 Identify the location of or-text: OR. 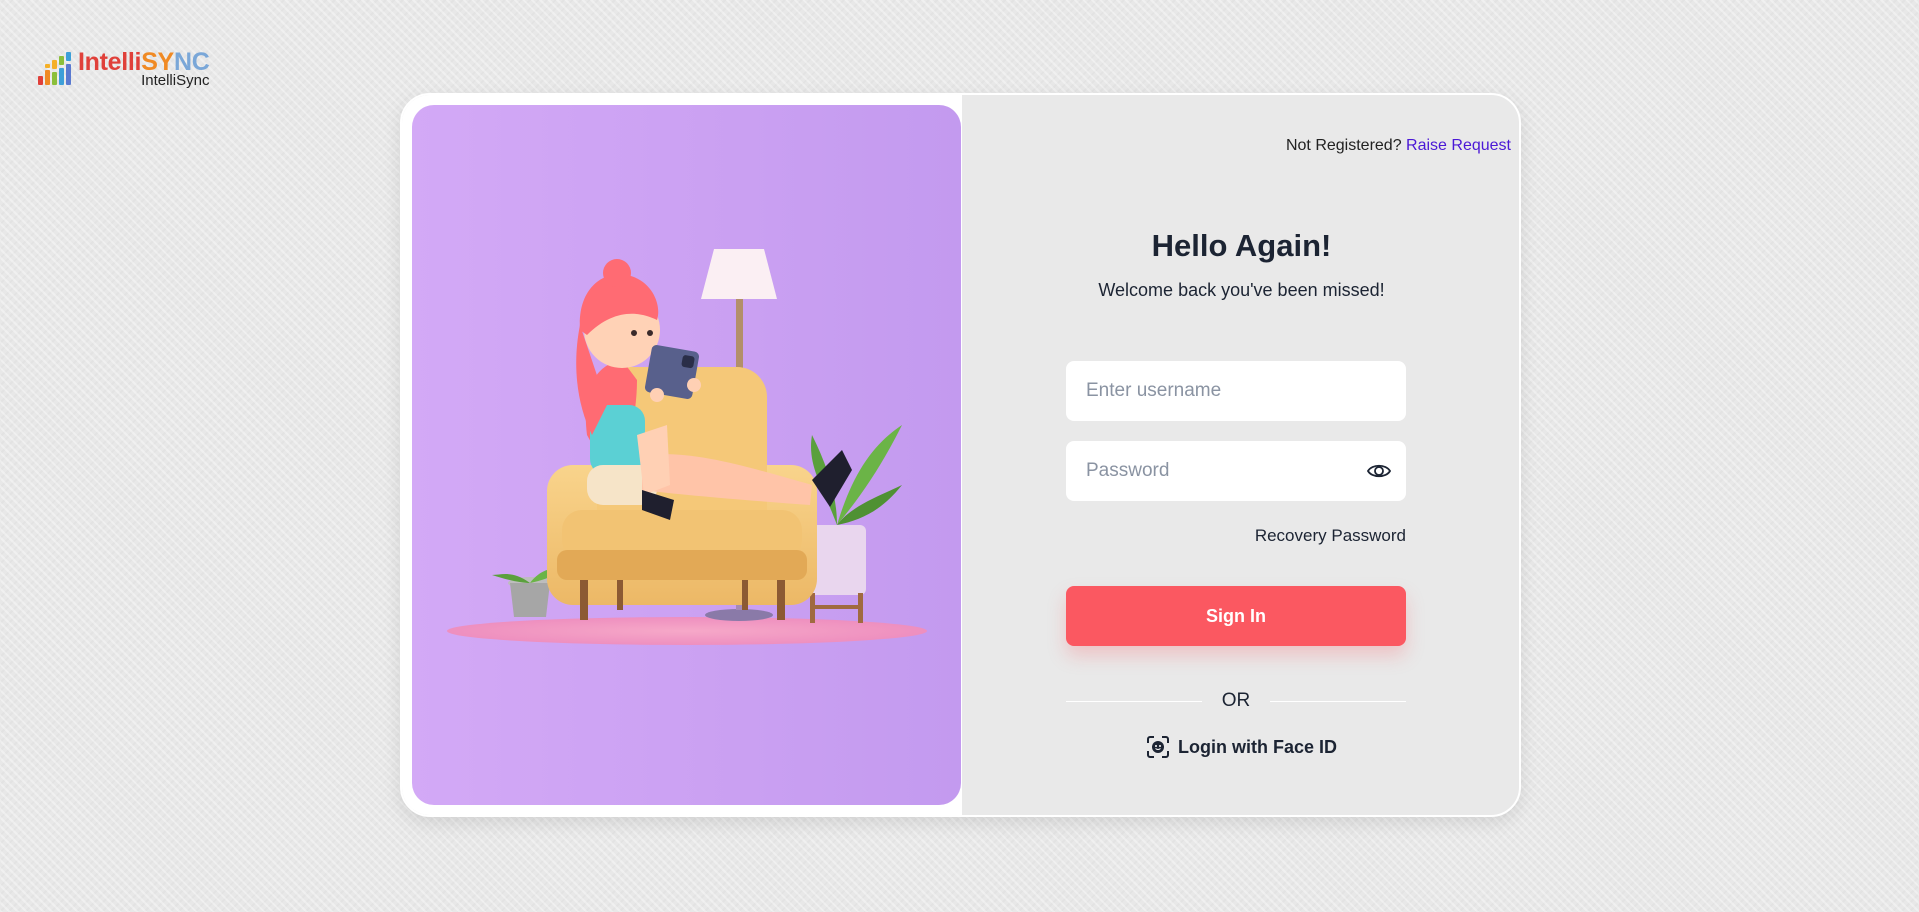
(1236, 700).